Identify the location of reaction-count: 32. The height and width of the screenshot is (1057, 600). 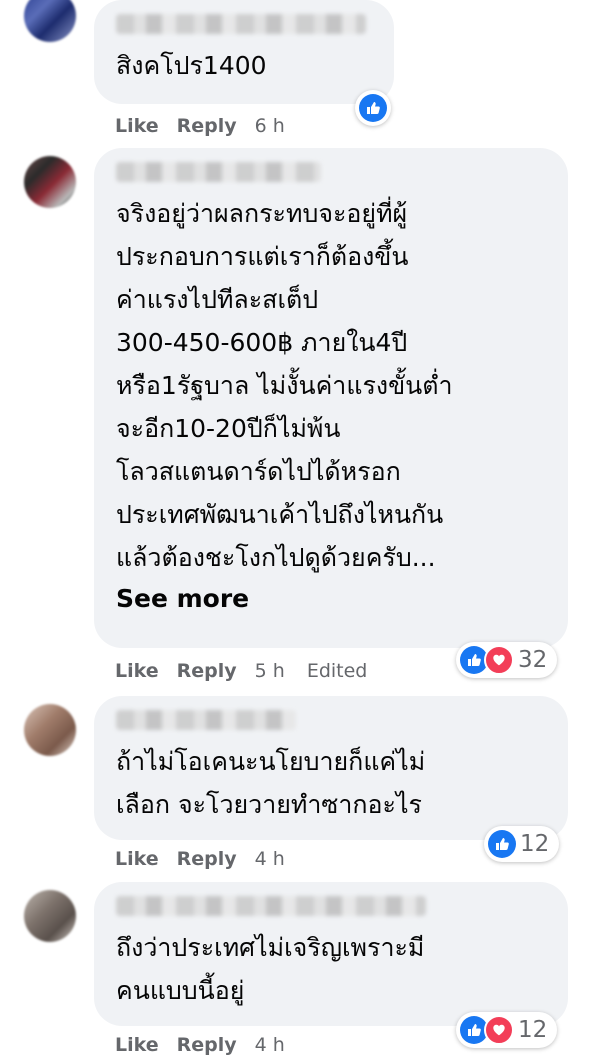
(533, 660).